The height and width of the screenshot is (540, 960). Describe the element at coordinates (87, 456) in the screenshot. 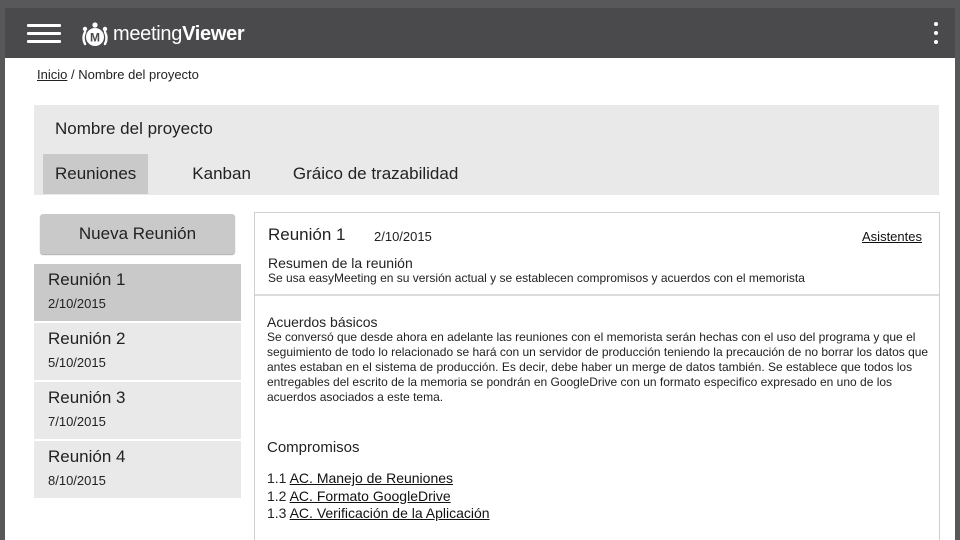

I see `meeting-item-title: Reunión 4` at that location.